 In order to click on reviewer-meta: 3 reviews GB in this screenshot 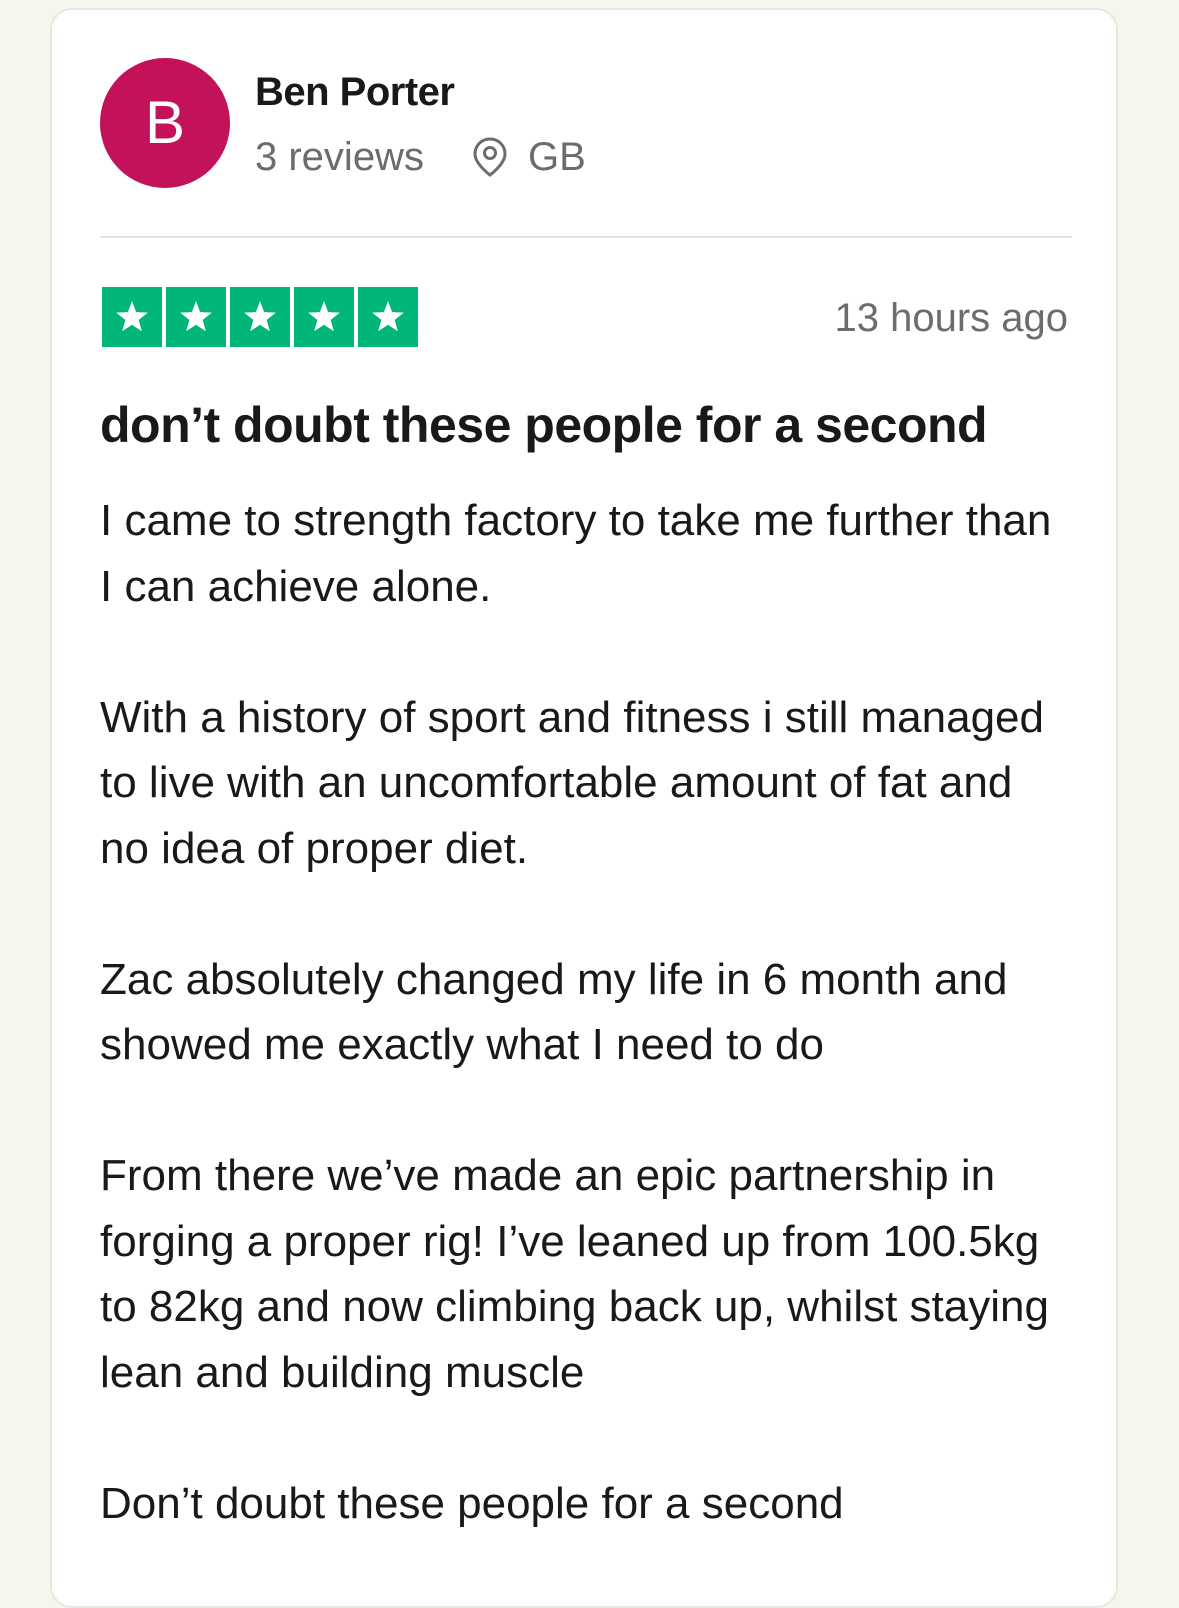, I will do `click(420, 157)`.